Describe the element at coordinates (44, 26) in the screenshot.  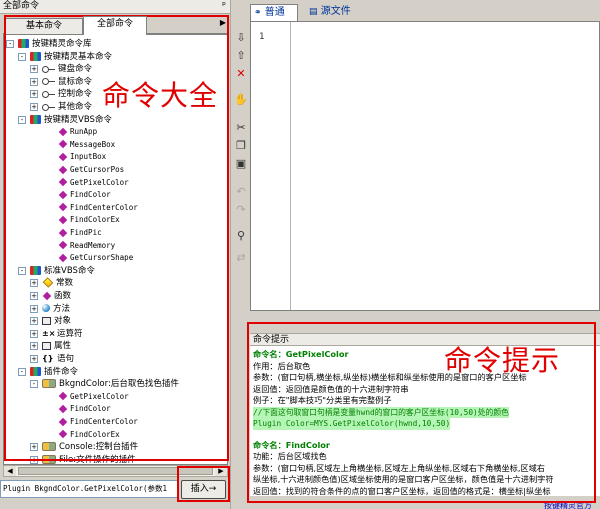
I see `tab-basic-commands: 基本命令` at that location.